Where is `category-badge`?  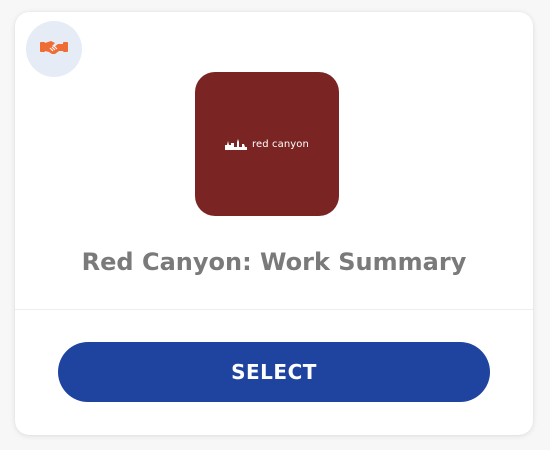 category-badge is located at coordinates (54, 49).